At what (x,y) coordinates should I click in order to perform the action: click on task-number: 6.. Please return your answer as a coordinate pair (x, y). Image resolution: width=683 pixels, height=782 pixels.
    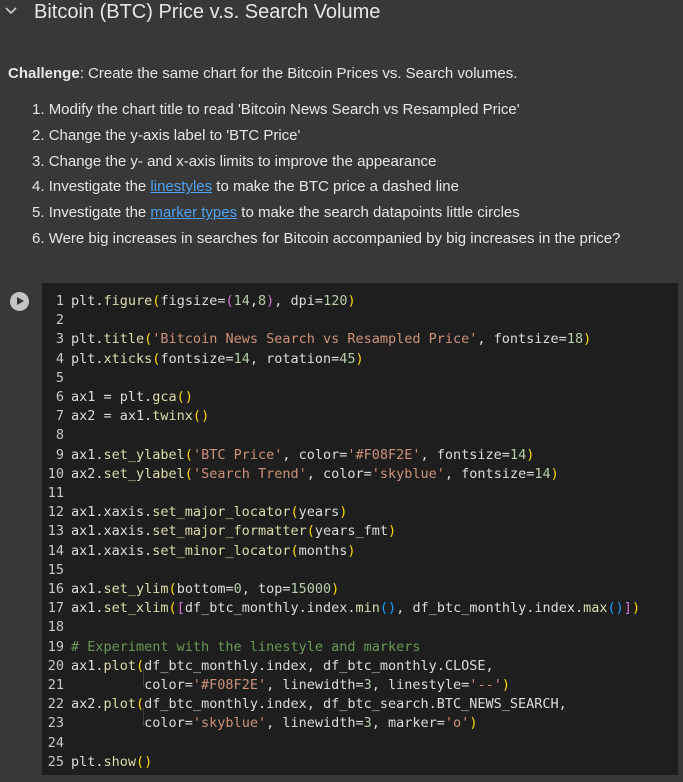
    Looking at the image, I should click on (38, 238).